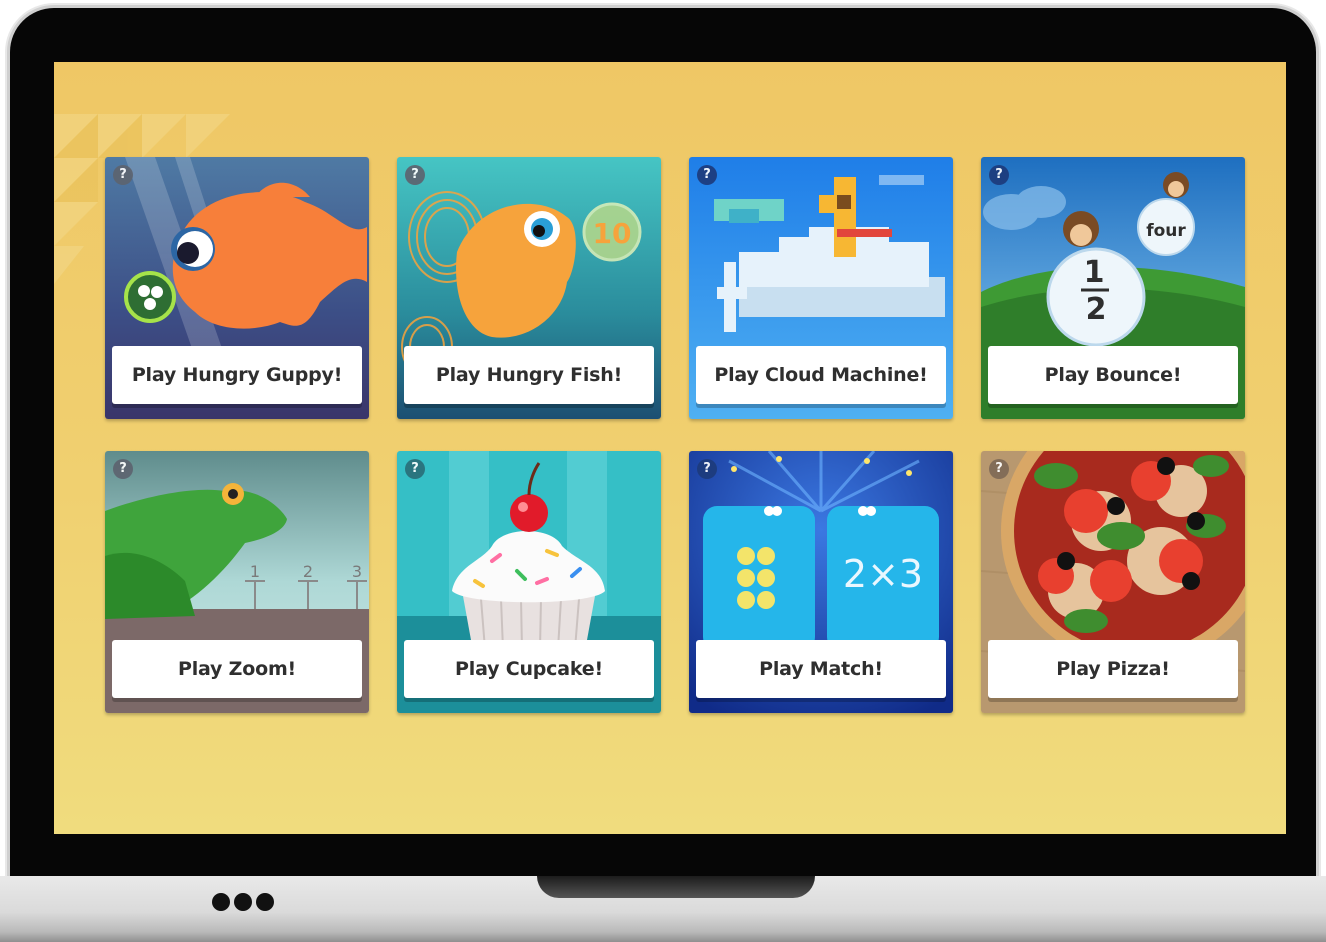 Image resolution: width=1326 pixels, height=942 pixels. What do you see at coordinates (529, 375) in the screenshot?
I see `play-hungry-fish-button: Play Hungry Fish!` at bounding box center [529, 375].